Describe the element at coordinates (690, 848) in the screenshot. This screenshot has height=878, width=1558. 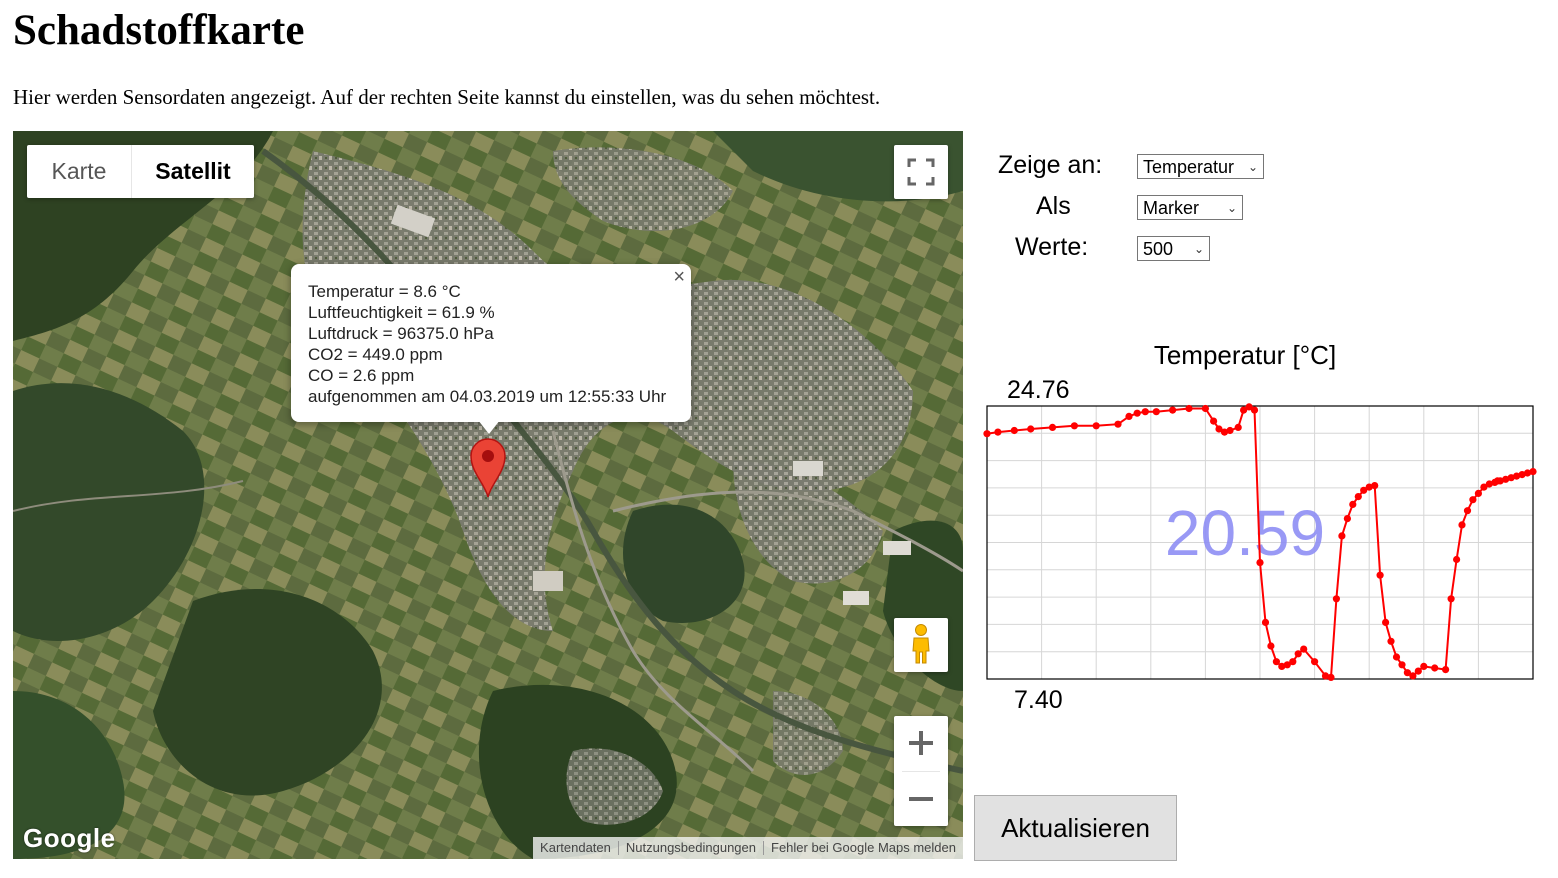
I see `terms-link: Nutzungsbedingungen` at that location.